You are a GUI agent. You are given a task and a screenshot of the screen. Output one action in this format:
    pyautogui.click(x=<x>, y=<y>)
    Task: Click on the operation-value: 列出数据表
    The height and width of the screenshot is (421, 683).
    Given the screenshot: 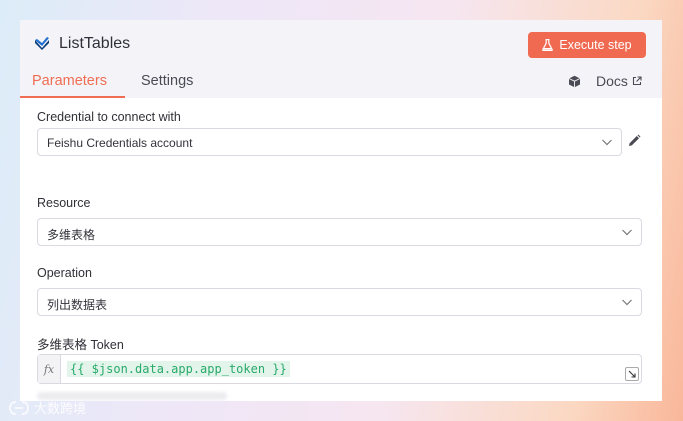 What is the action you would take?
    pyautogui.click(x=77, y=305)
    